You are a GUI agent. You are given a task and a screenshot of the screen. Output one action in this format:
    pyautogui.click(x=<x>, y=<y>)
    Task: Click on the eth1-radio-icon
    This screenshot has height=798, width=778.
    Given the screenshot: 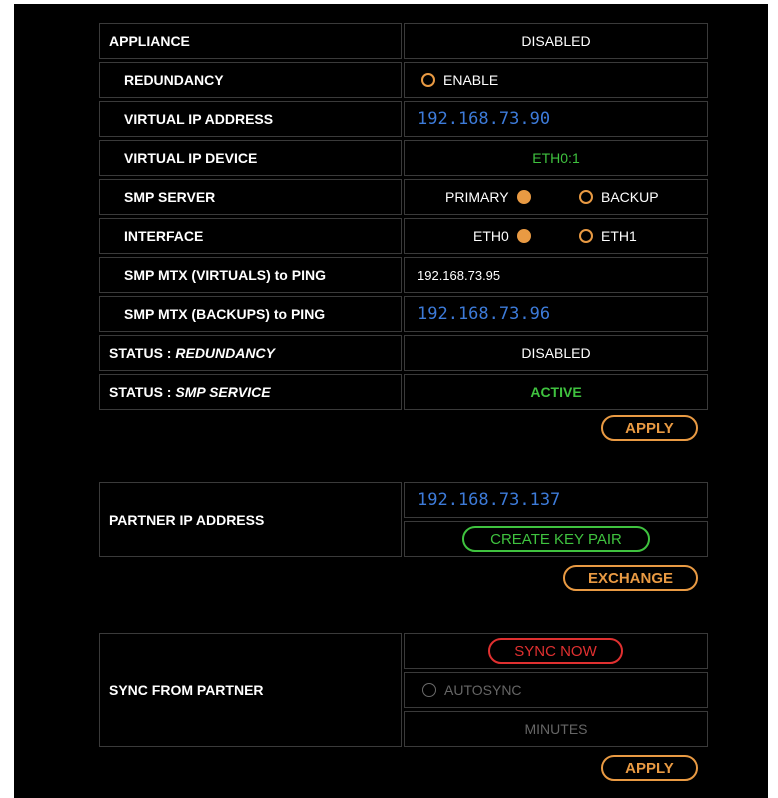 What is the action you would take?
    pyautogui.click(x=586, y=236)
    